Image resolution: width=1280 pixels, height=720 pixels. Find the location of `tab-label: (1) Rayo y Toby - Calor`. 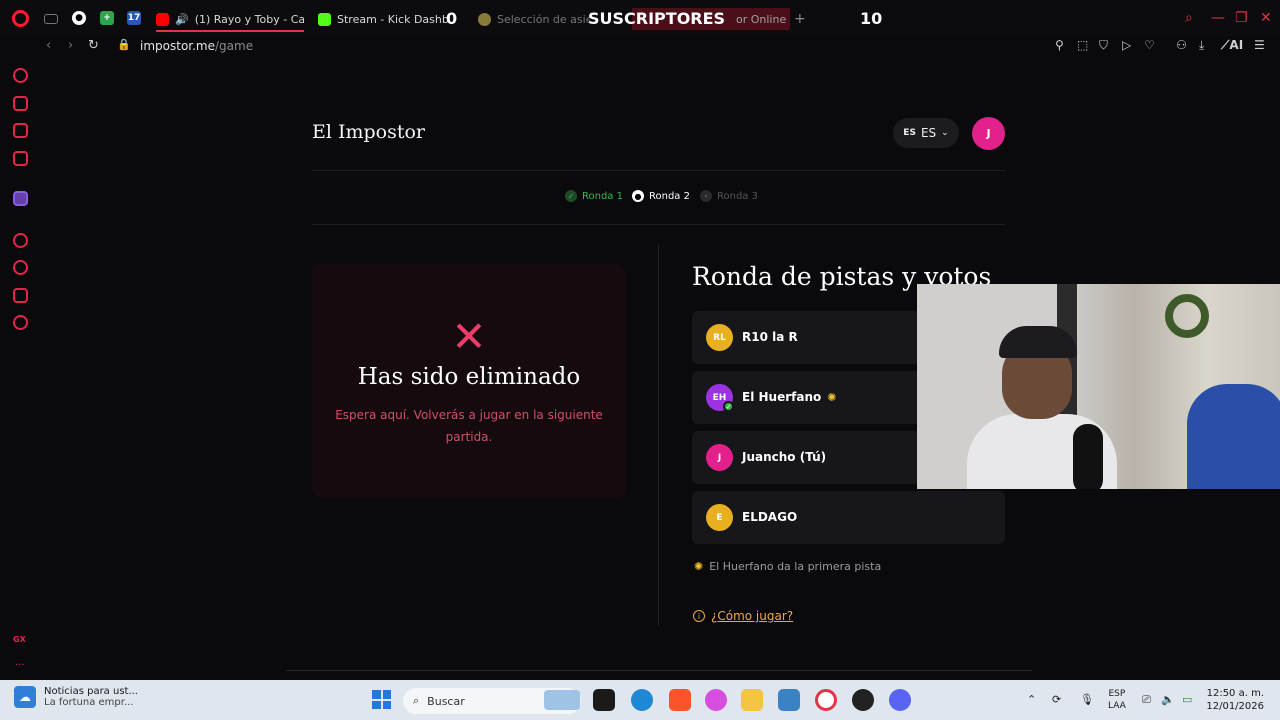

tab-label: (1) Rayo y Toby - Calor is located at coordinates (249, 19).